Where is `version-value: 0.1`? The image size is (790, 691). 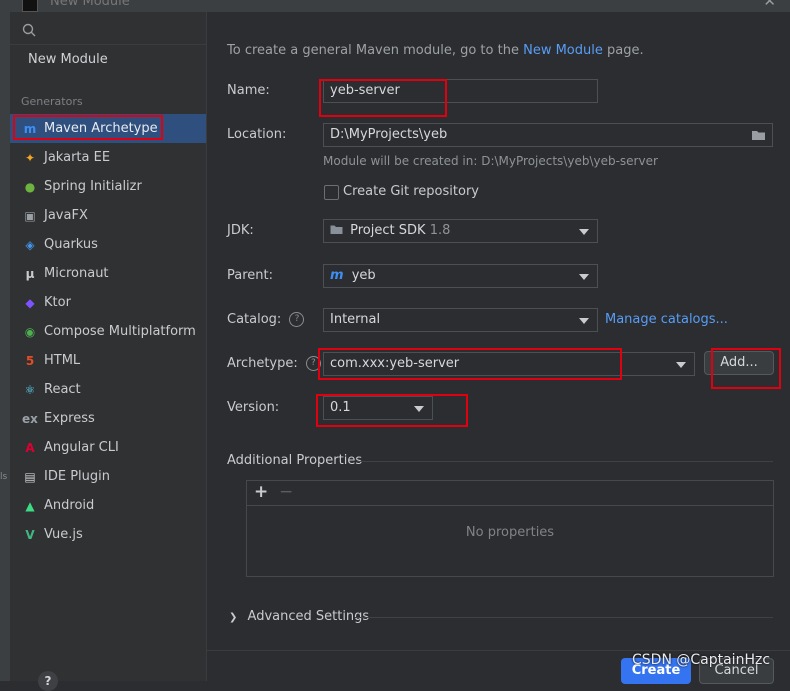 version-value: 0.1 is located at coordinates (340, 407).